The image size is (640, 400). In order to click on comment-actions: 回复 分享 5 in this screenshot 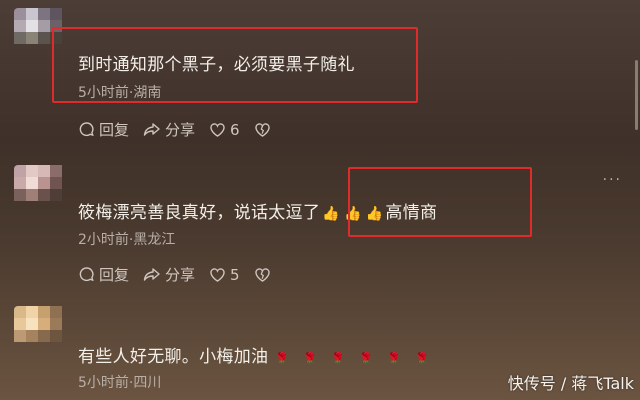, I will do `click(174, 274)`.